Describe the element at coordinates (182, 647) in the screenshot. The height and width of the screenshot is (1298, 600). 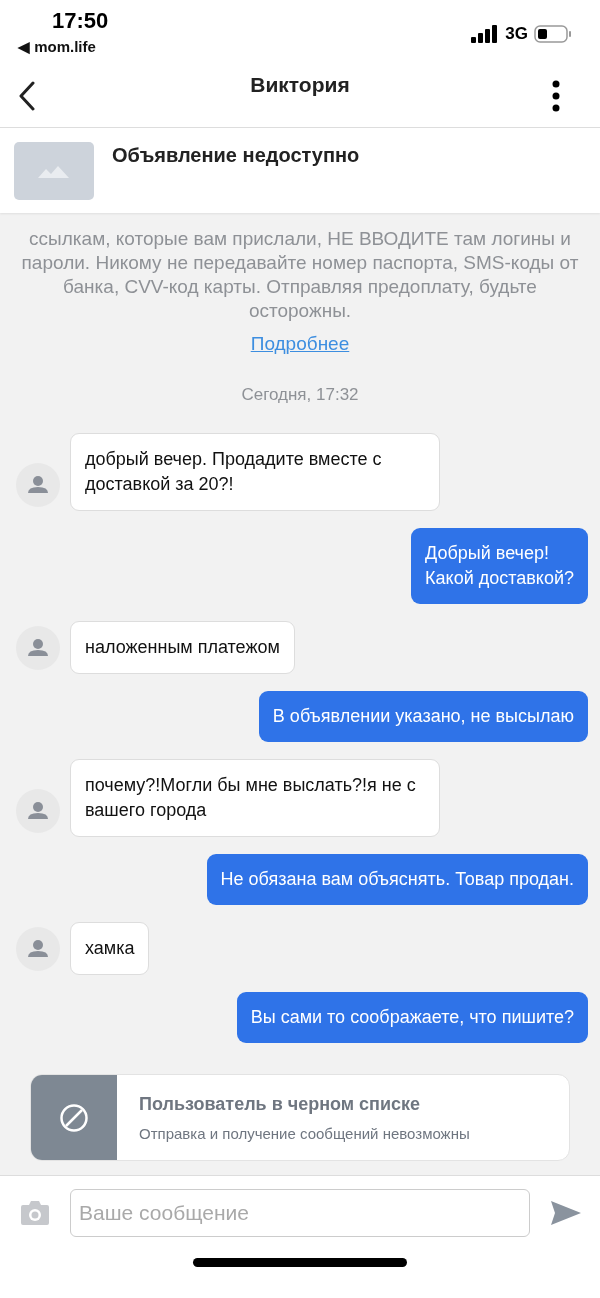
I see `message-bubble: наложенным платежом` at that location.